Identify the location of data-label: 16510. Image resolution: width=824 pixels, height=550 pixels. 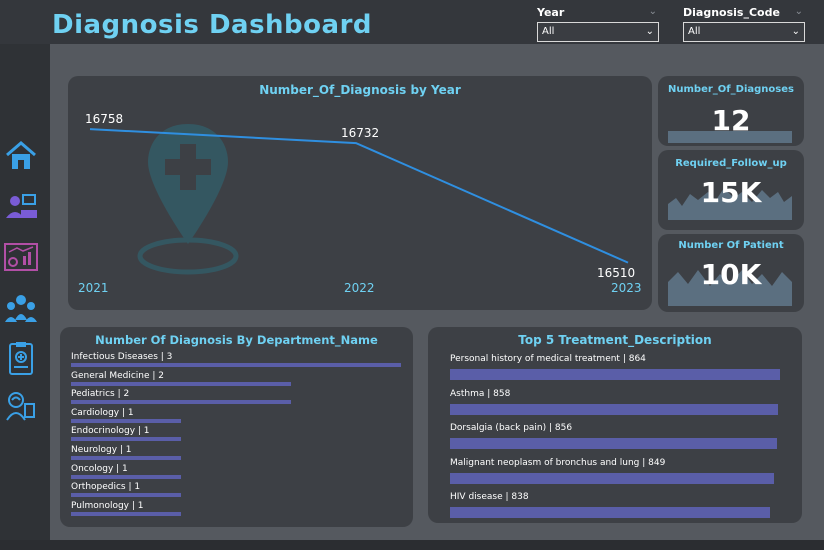
(616, 273).